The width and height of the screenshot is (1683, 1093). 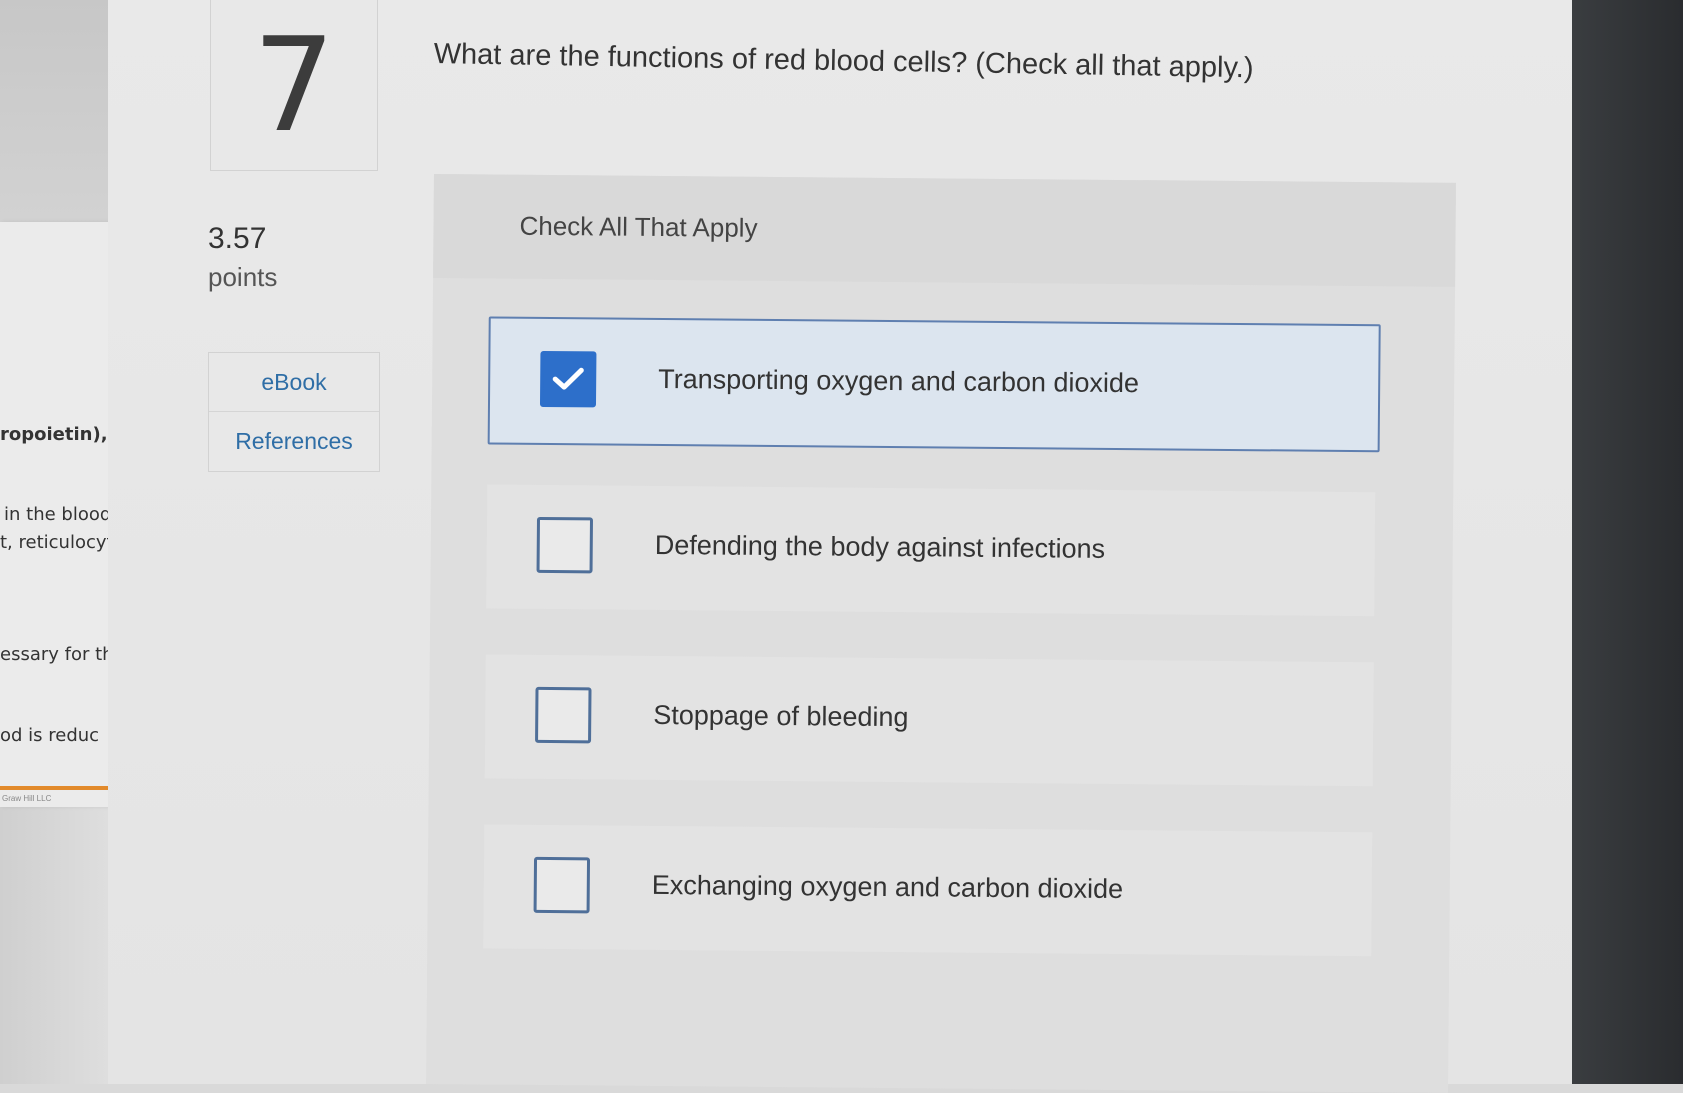 I want to click on book-text-line: in the blood, so click(x=58, y=514).